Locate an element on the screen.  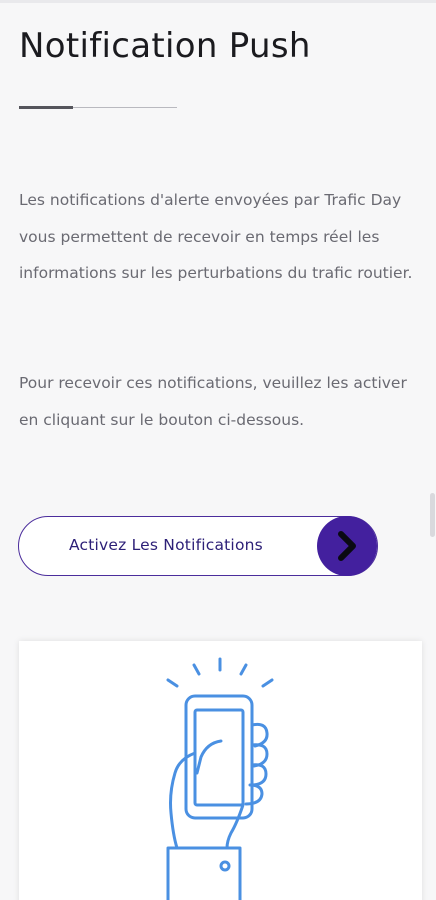
activate-notifications-label: Activez Les Notifications is located at coordinates (166, 545).